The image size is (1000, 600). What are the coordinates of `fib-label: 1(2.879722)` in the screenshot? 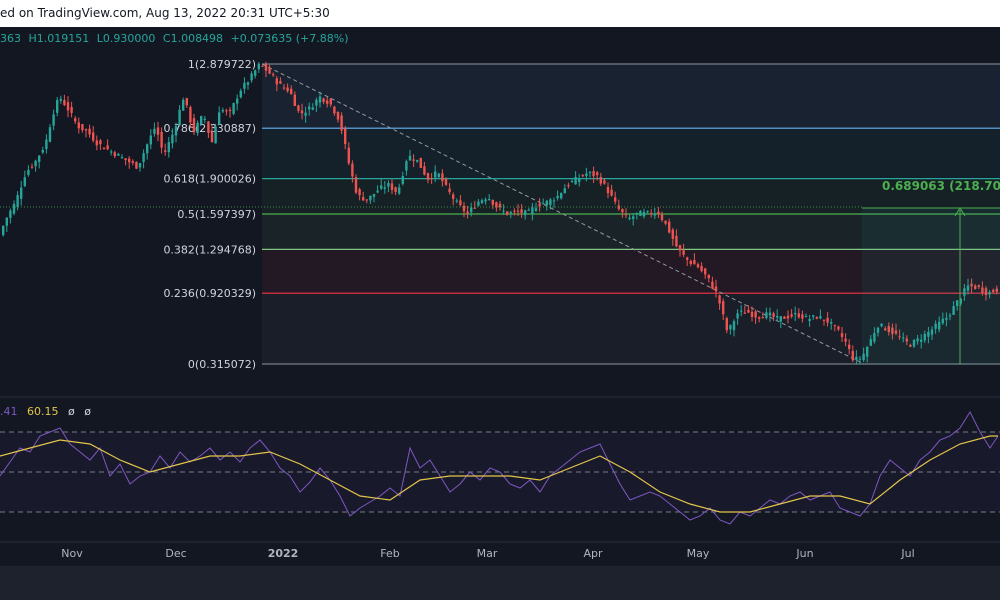 It's located at (222, 64).